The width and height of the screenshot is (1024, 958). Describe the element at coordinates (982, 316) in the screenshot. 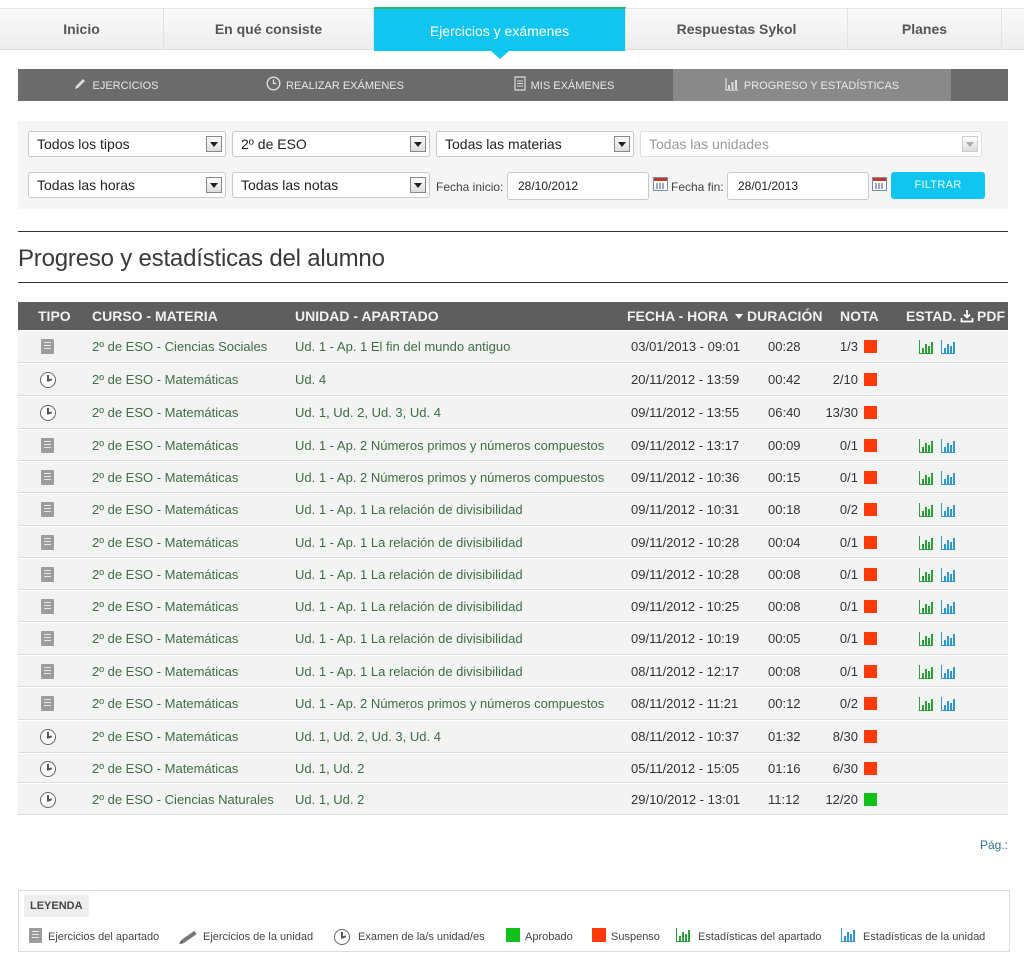

I see `header-pdf: PDF` at that location.